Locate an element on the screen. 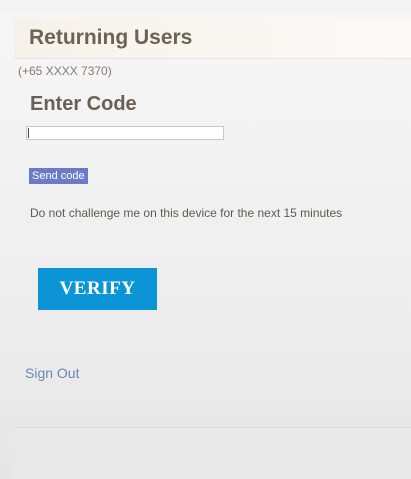  page-title: Returning Users is located at coordinates (111, 37).